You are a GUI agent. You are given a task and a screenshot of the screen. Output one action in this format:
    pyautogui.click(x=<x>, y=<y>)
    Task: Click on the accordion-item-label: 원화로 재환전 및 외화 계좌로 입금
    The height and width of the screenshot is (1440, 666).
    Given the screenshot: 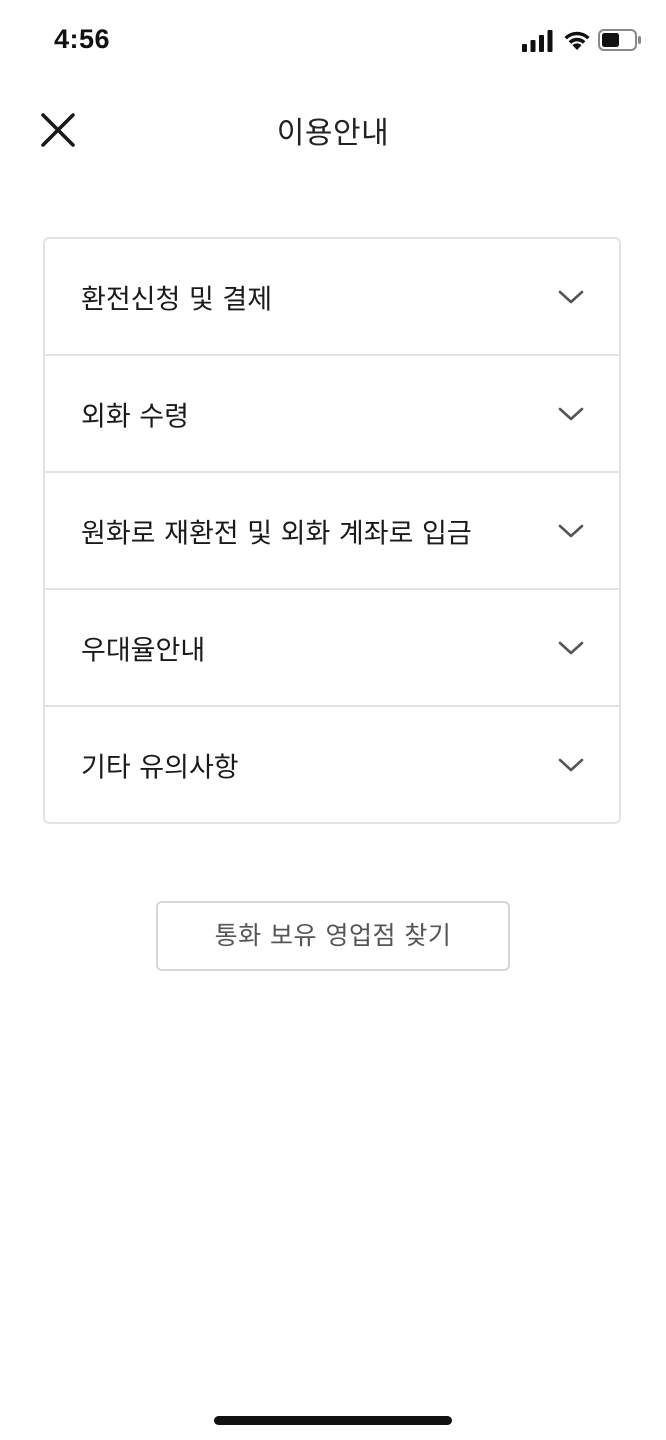 What is the action you would take?
    pyautogui.click(x=276, y=533)
    